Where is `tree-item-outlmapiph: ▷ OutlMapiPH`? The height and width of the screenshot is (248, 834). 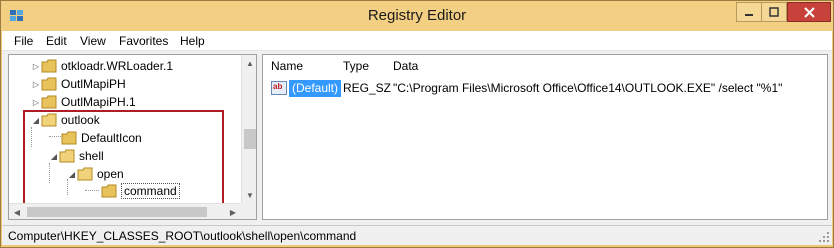
tree-item-outlmapiph: ▷ OutlMapiPH is located at coordinates (78, 84).